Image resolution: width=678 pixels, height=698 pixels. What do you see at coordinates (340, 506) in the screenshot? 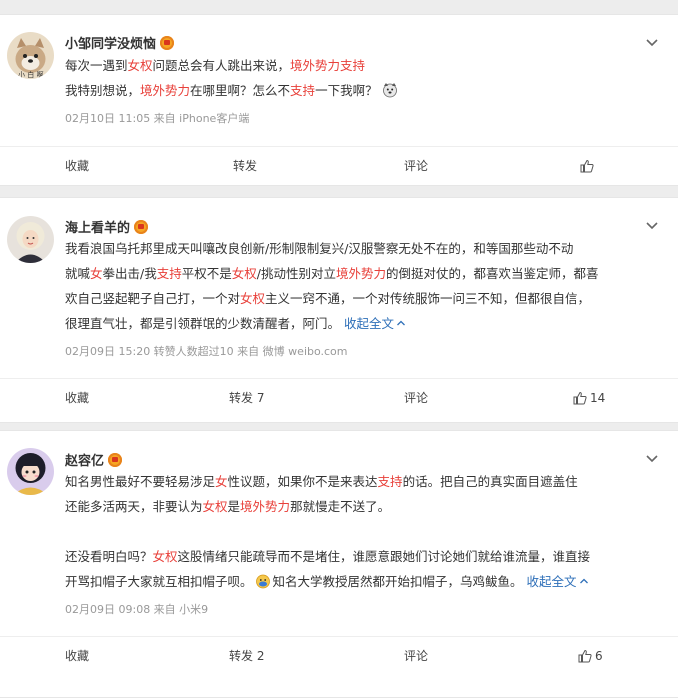
I see `text-span: 那就慢走不送了。` at bounding box center [340, 506].